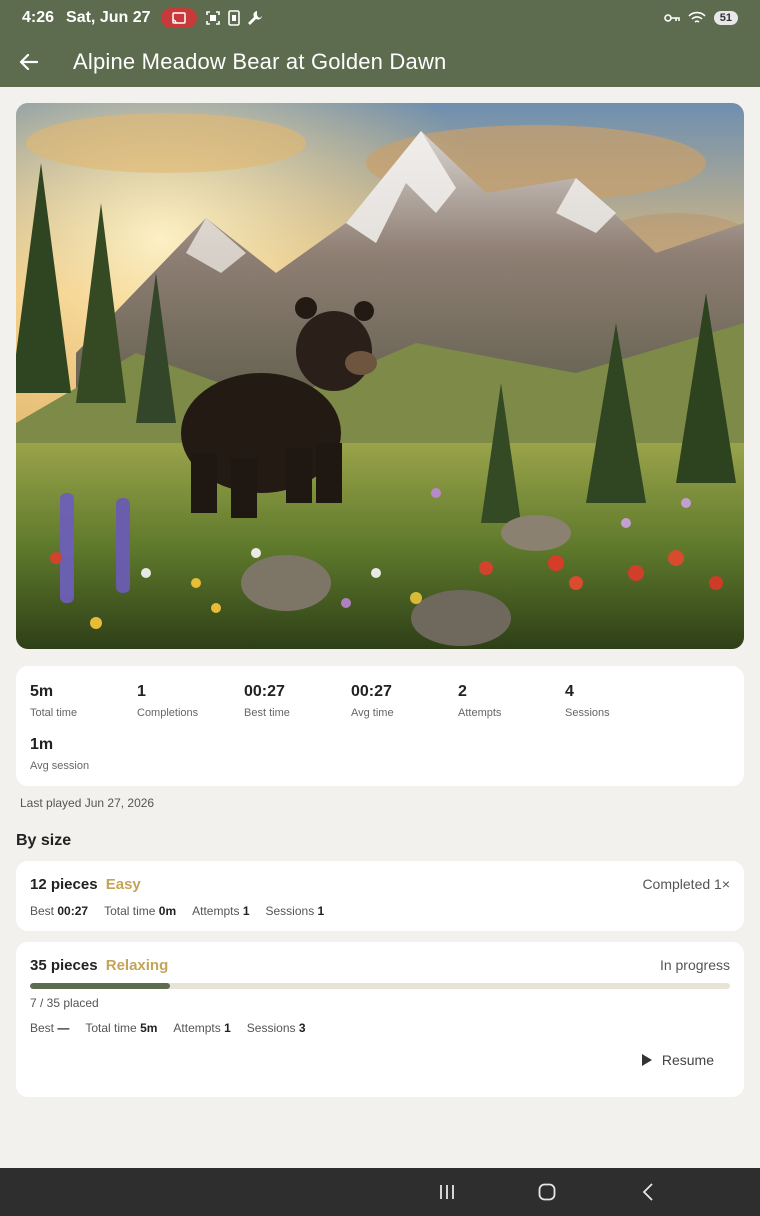 The image size is (760, 1216). I want to click on status-time: 4:26, so click(38, 17).